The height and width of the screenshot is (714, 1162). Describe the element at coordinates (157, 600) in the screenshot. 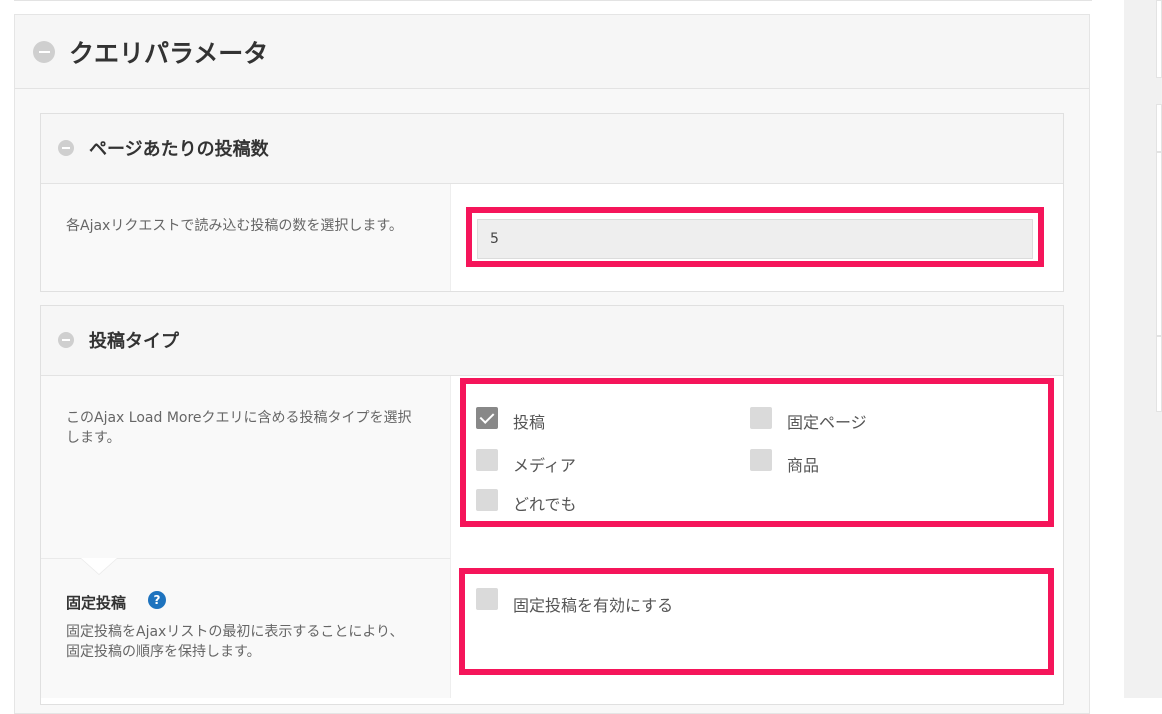

I see `help-icon: ?` at that location.